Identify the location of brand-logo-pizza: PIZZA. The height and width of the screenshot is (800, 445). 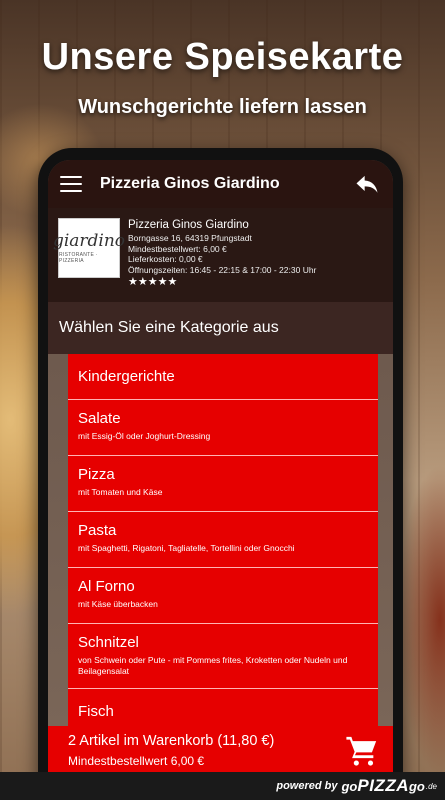
(383, 785).